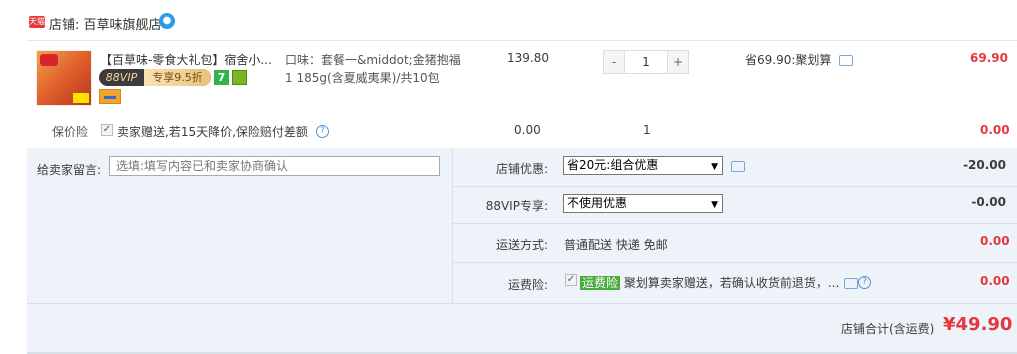 Image resolution: width=1017 pixels, height=354 pixels. Describe the element at coordinates (64, 78) in the screenshot. I see `product-thumbnail` at that location.